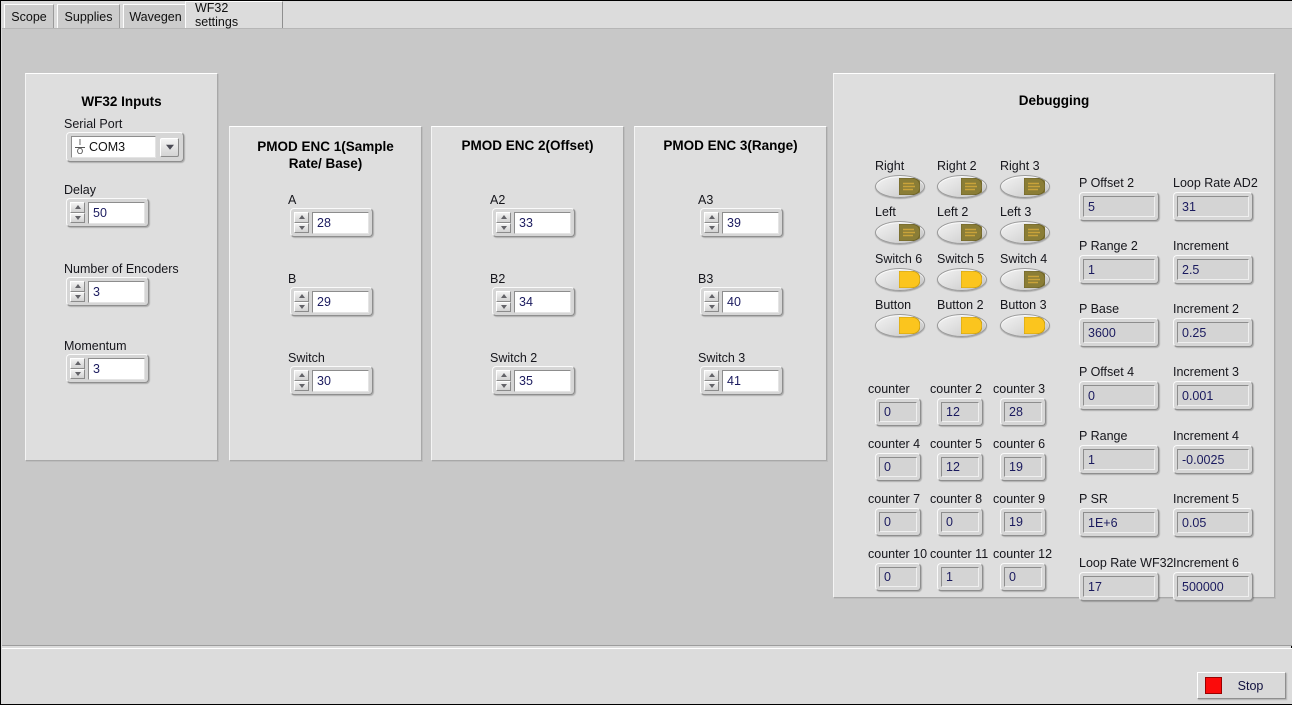 Image resolution: width=1292 pixels, height=705 pixels. Describe the element at coordinates (1108, 246) in the screenshot. I see `label-param1-1: P Range 2` at that location.